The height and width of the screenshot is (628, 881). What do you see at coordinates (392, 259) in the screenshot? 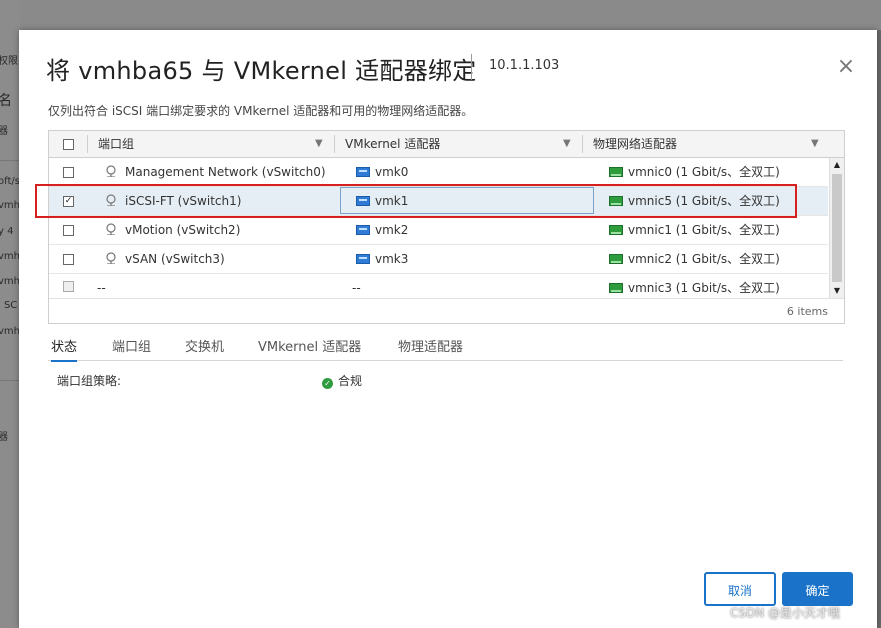
I see `vmkernel-adapter-name: vmk3` at bounding box center [392, 259].